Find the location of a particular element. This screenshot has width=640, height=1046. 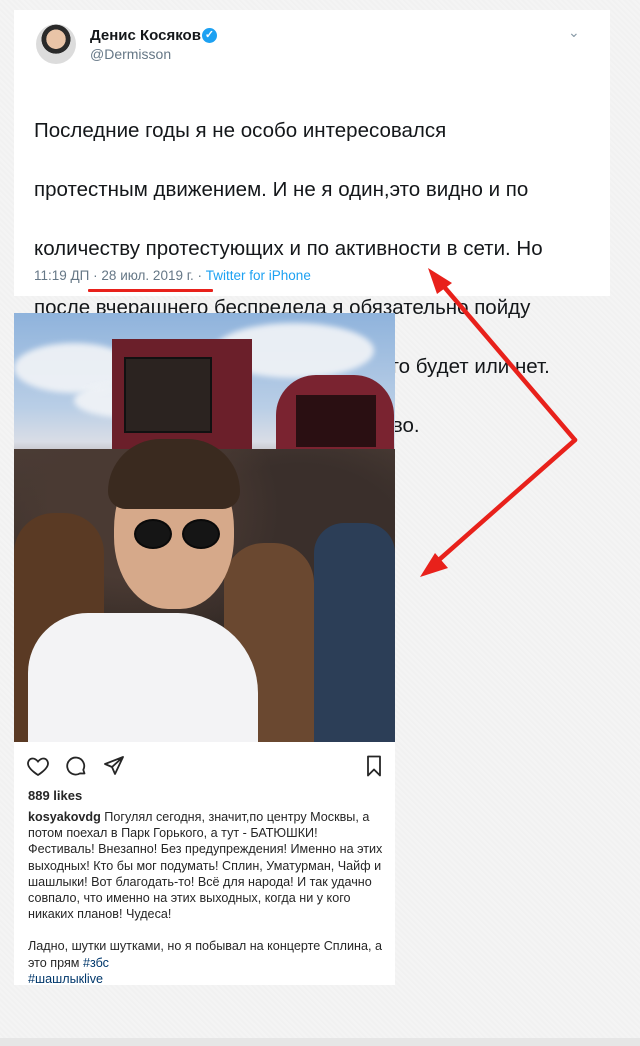

comment-icon is located at coordinates (76, 766).